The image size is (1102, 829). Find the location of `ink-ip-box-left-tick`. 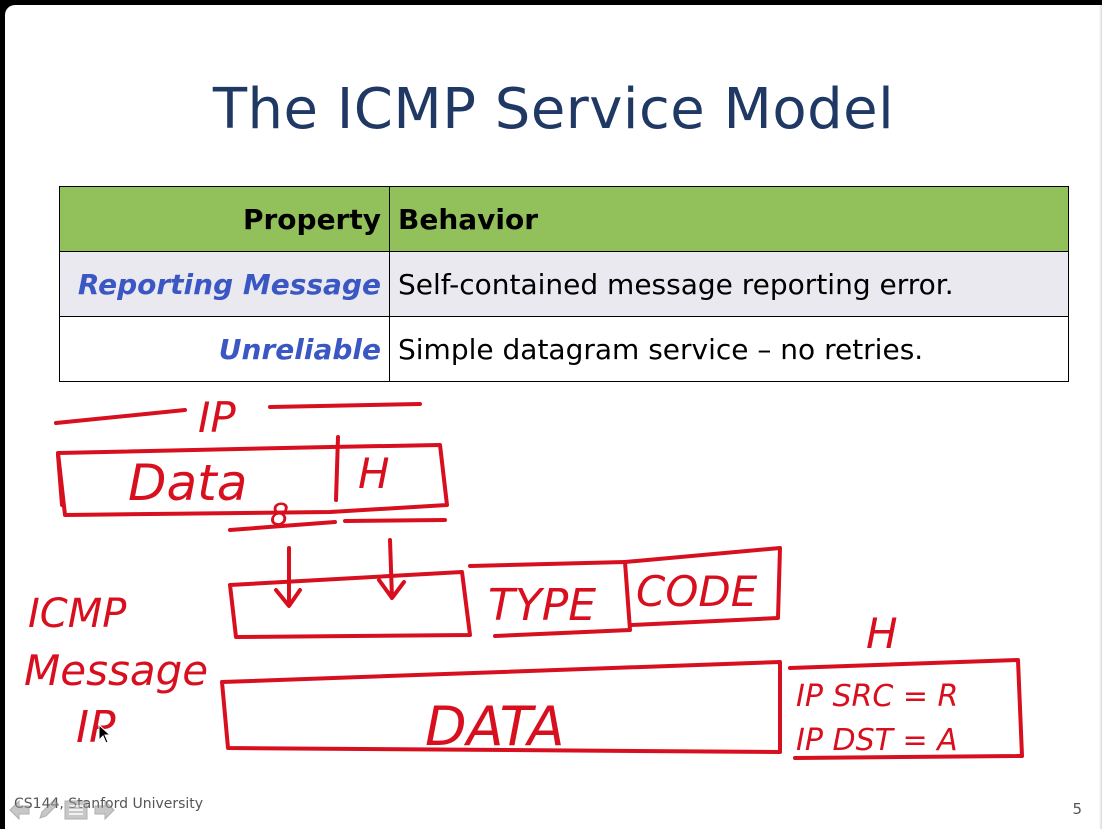

ink-ip-box-left-tick is located at coordinates (60, 480).